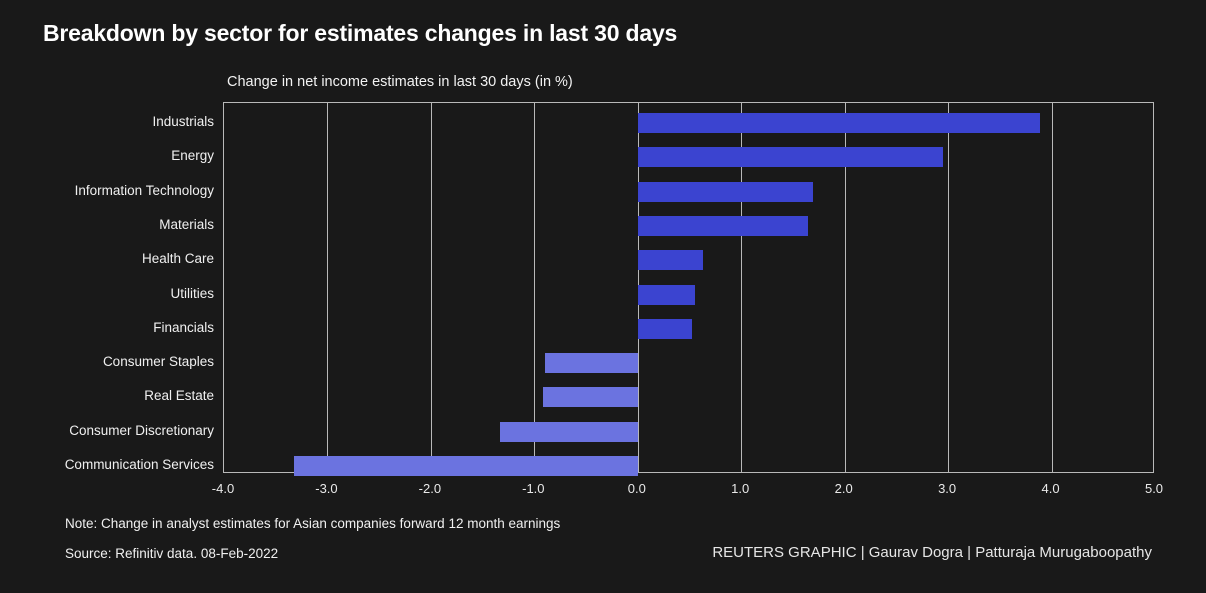 This screenshot has height=593, width=1206. I want to click on y-axis-tick-label: Materials, so click(186, 224).